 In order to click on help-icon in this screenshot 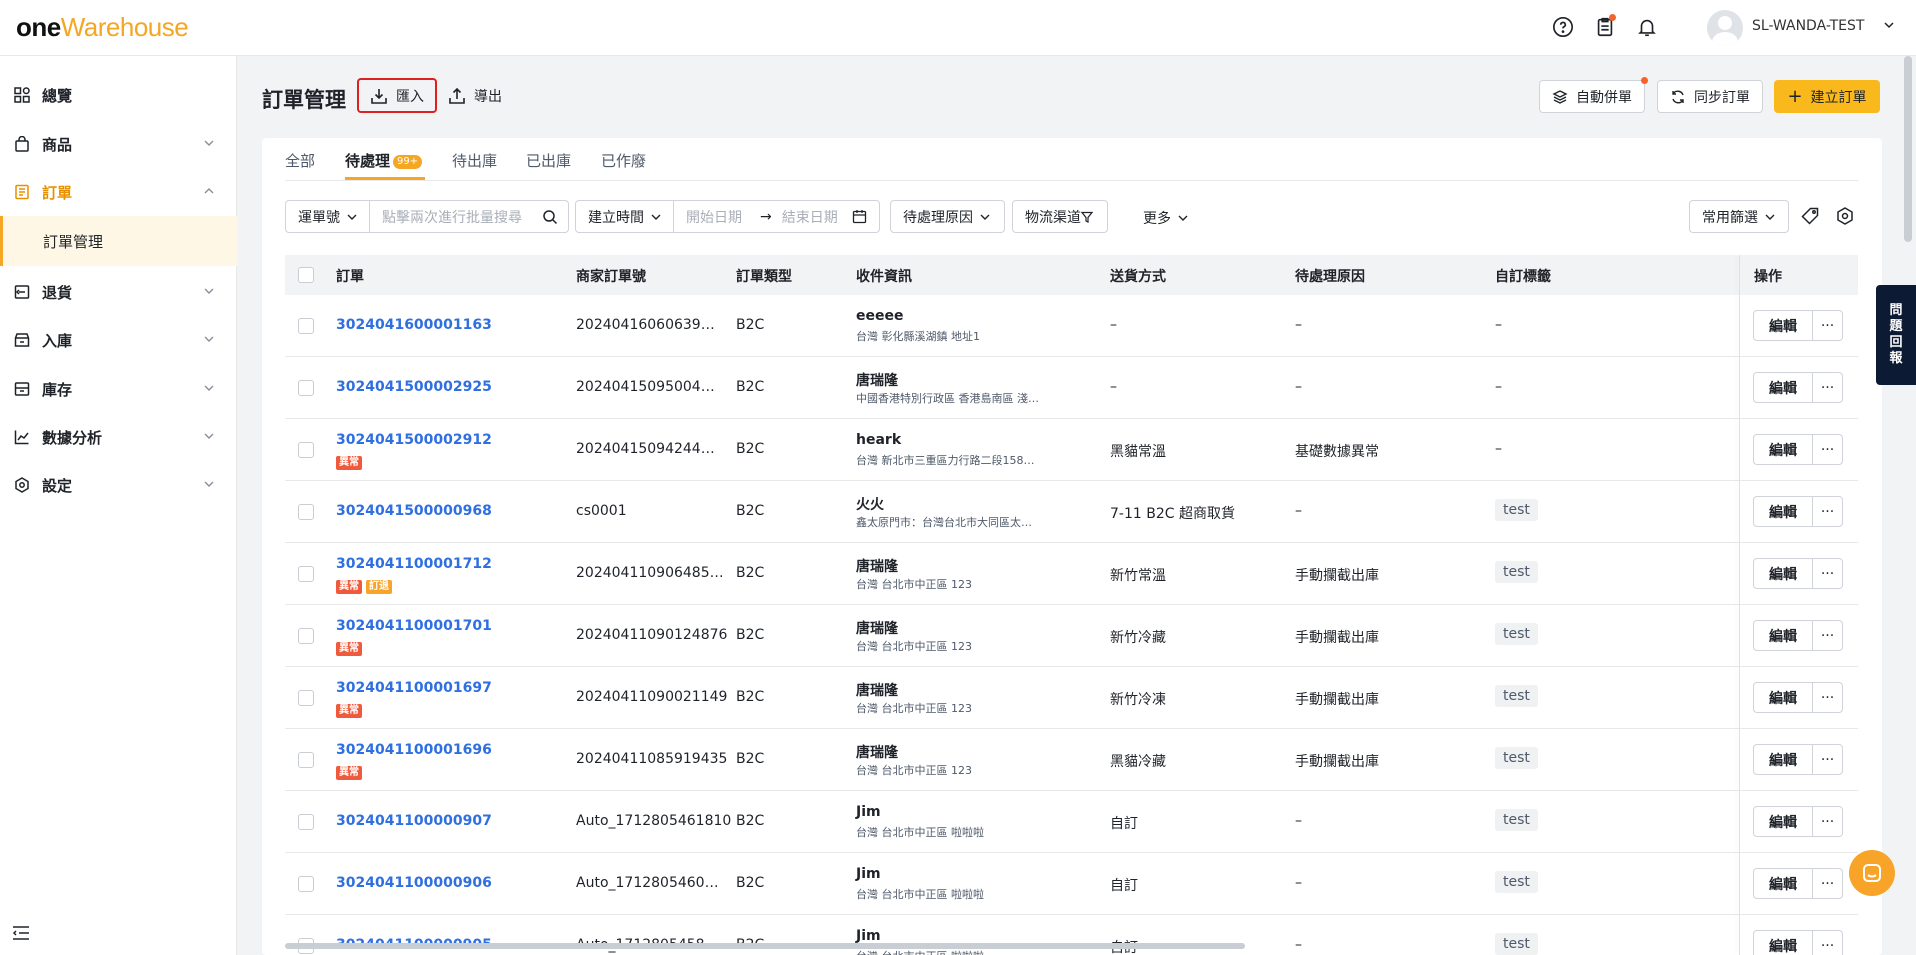, I will do `click(1563, 27)`.